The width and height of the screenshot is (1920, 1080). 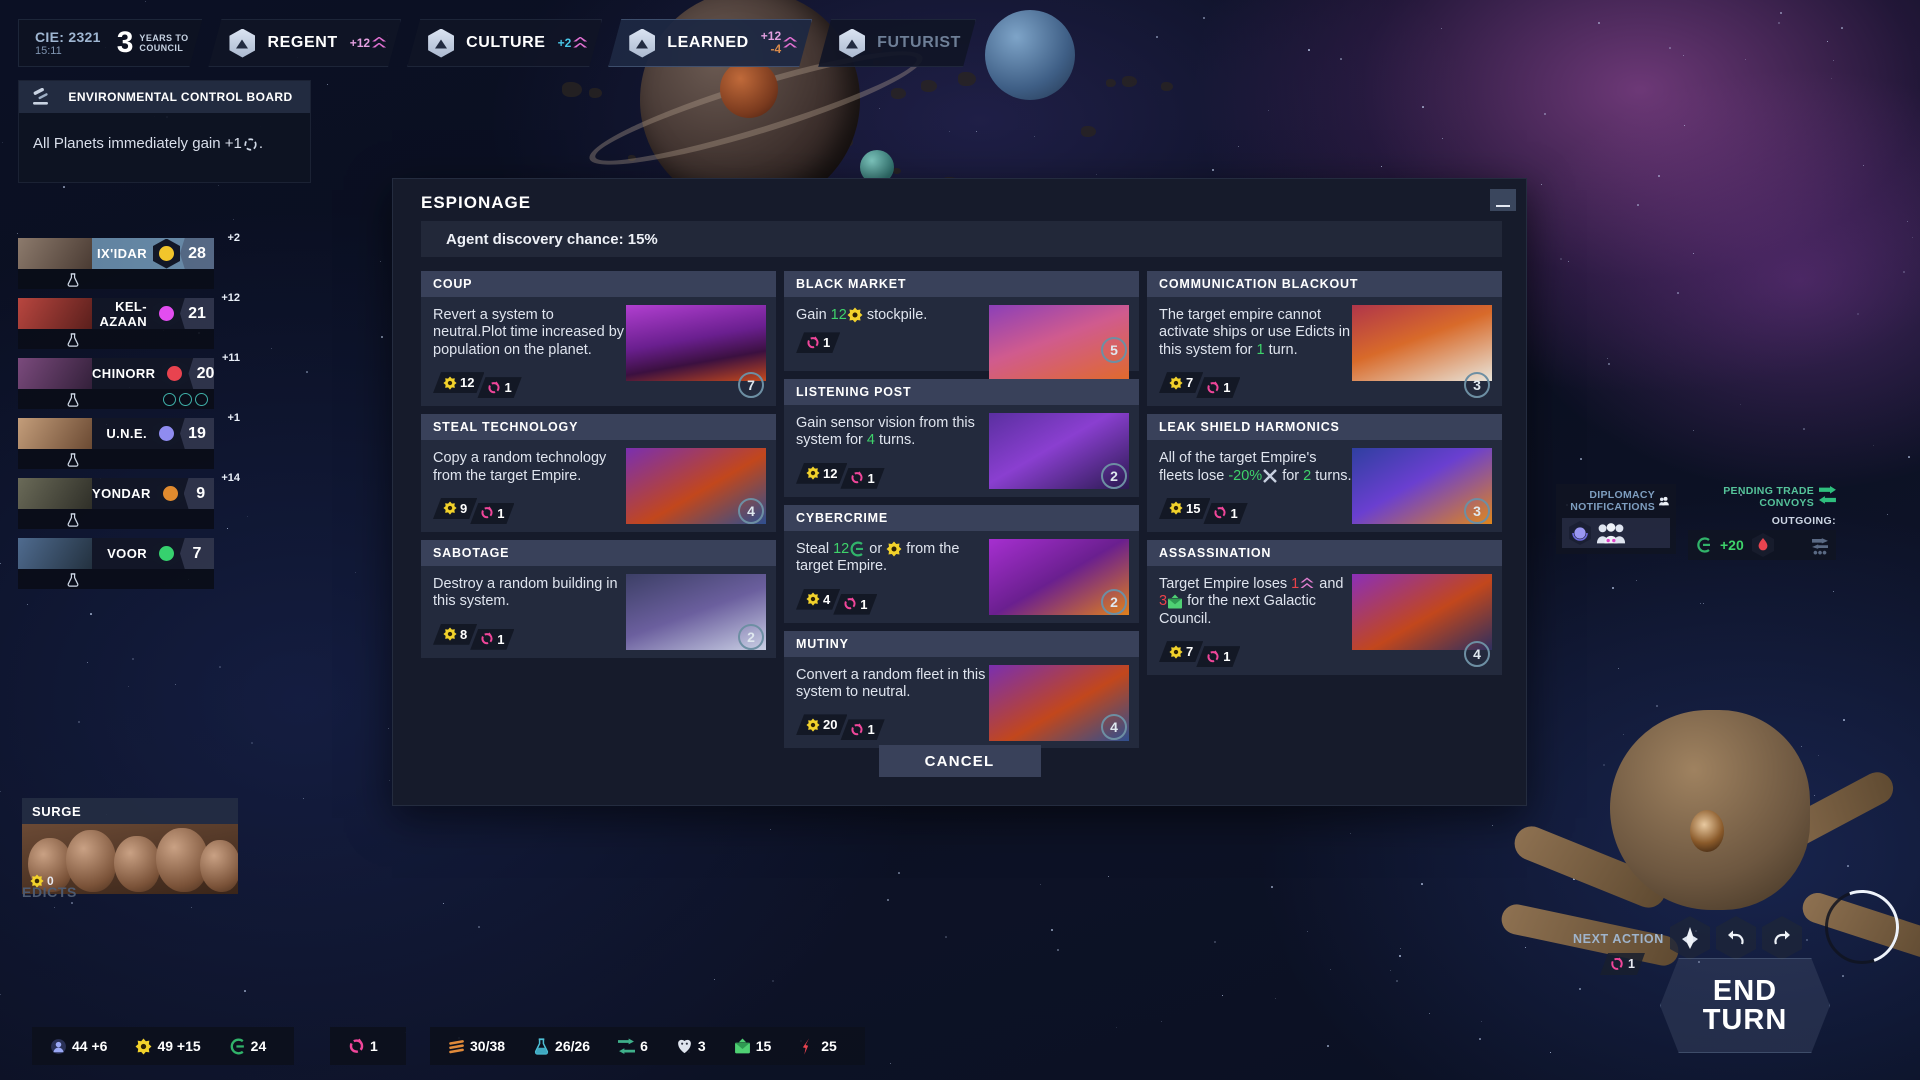 What do you see at coordinates (198, 493) in the screenshot?
I see `empire-score: 9` at bounding box center [198, 493].